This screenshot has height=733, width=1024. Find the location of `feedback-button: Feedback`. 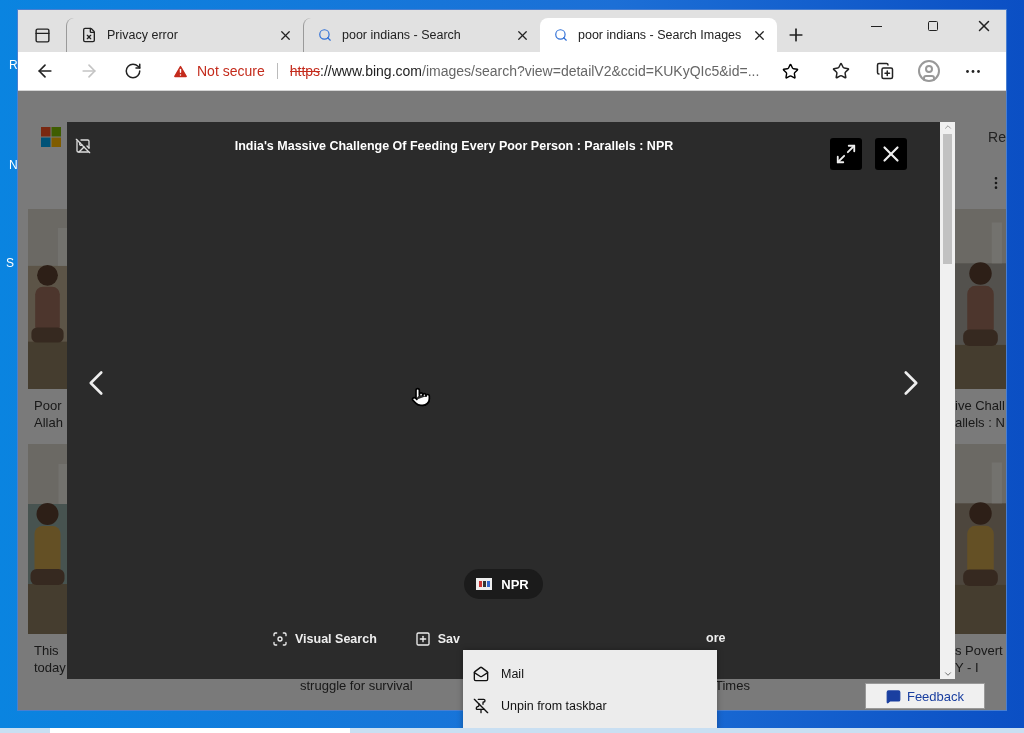

feedback-button: Feedback is located at coordinates (925, 696).